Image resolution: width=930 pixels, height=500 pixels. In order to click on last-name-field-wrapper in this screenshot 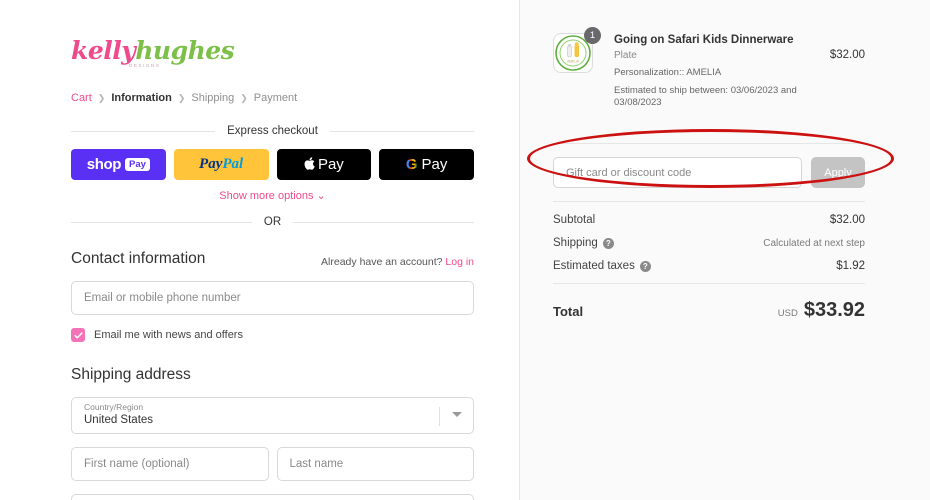, I will do `click(375, 464)`.